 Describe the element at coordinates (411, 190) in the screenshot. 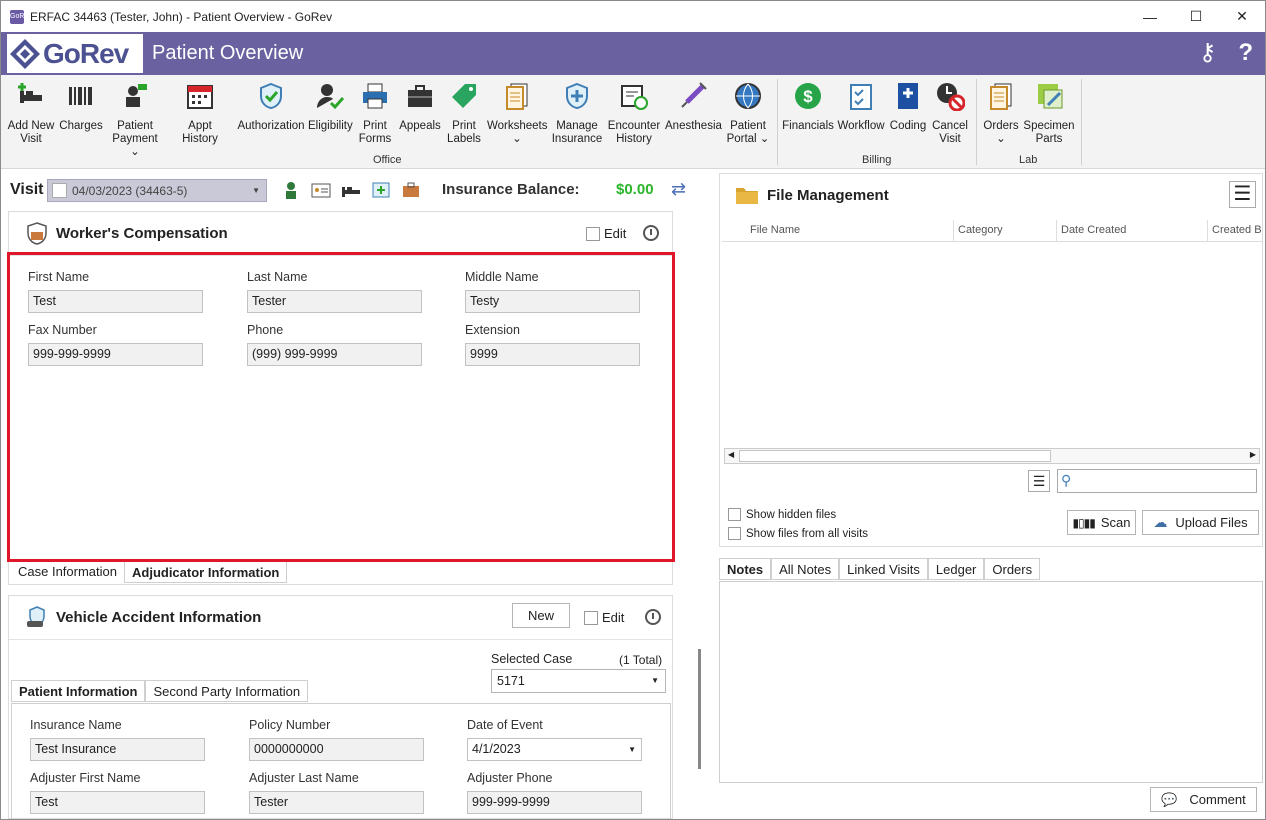

I see `case-icon` at that location.